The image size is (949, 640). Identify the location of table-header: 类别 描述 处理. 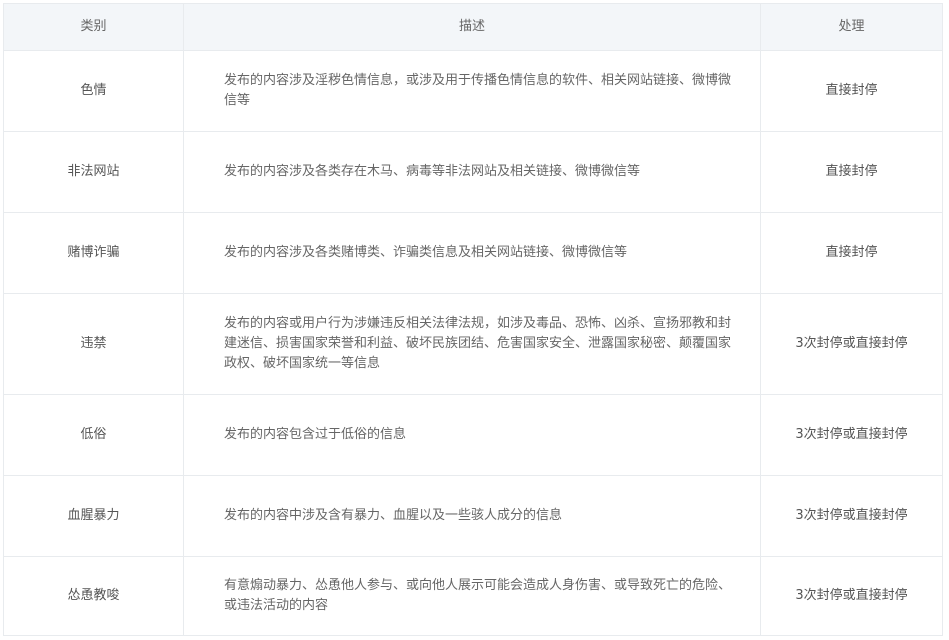
(473, 27).